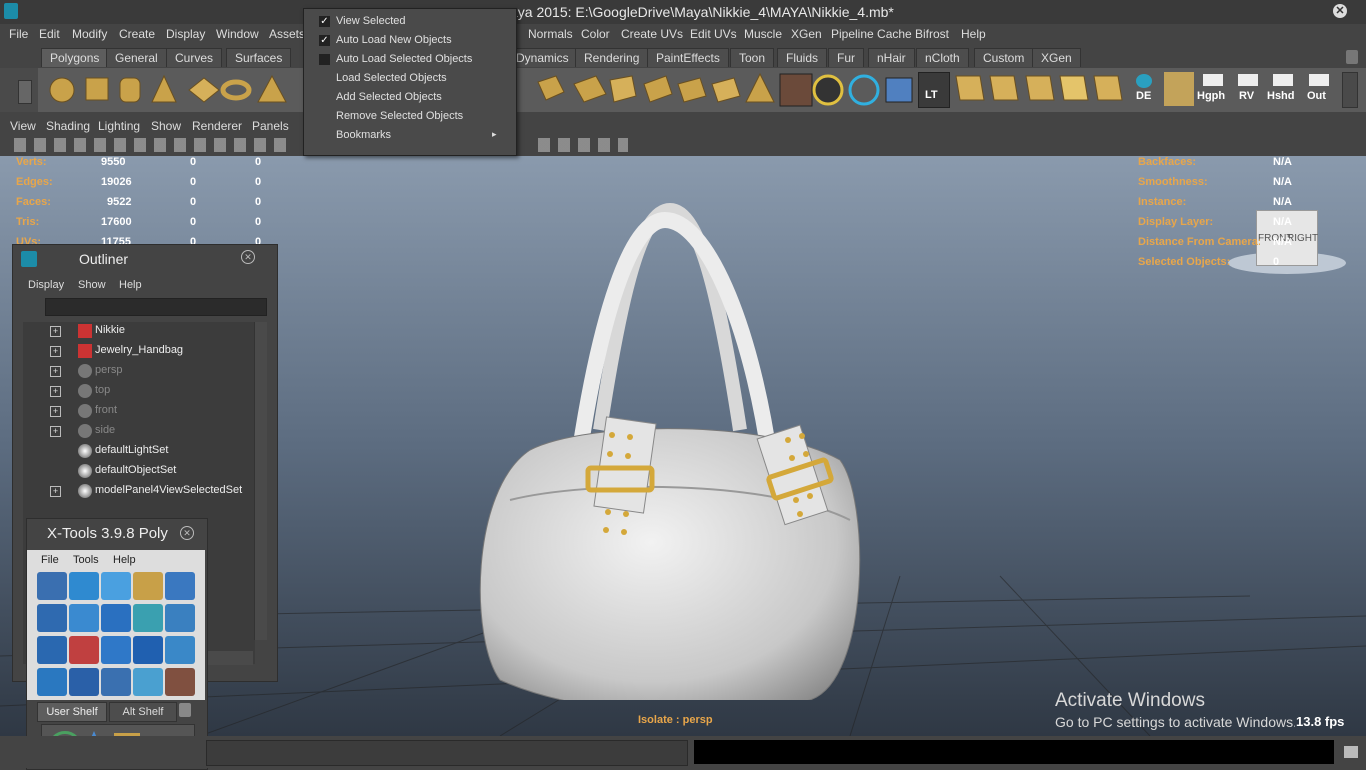 The height and width of the screenshot is (770, 1366). What do you see at coordinates (154, 145) in the screenshot?
I see `panel-tool-icons` at bounding box center [154, 145].